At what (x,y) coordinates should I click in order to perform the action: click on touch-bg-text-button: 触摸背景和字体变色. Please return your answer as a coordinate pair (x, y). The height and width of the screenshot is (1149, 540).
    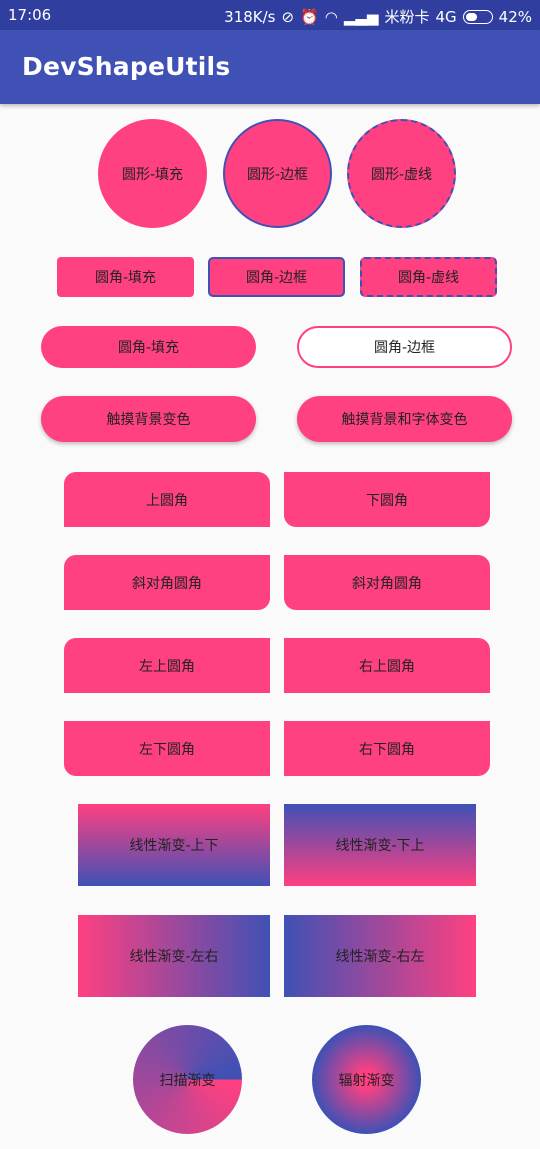
    Looking at the image, I should click on (404, 419).